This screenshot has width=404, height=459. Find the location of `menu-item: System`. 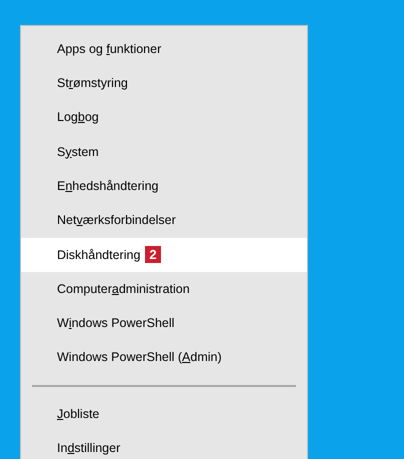

menu-item: System is located at coordinates (164, 152).